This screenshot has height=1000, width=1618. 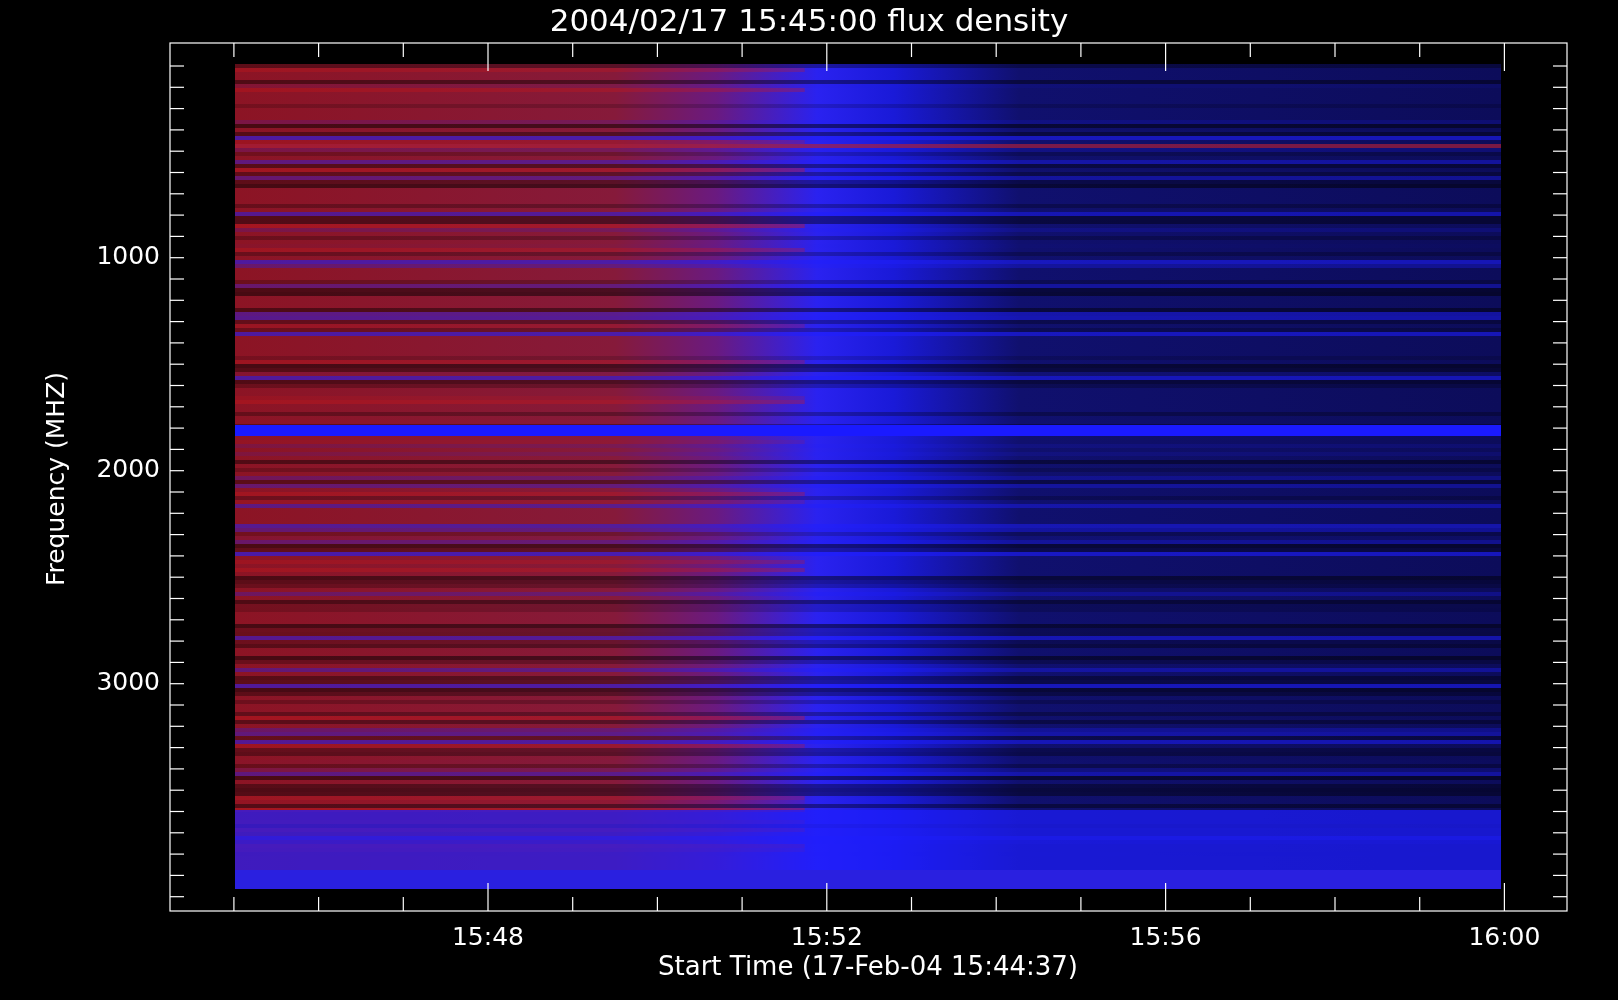 What do you see at coordinates (55, 479) in the screenshot?
I see `y-axis-title: Frequency (MHZ)` at bounding box center [55, 479].